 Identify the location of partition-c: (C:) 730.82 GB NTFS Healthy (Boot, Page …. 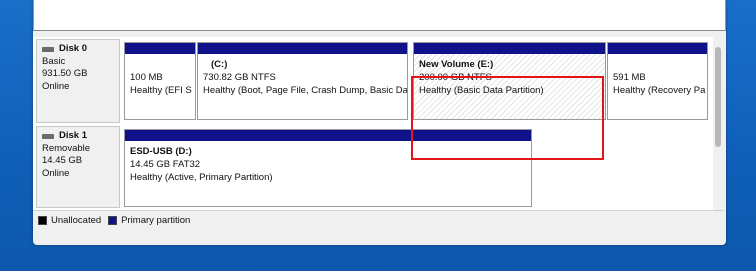
(302, 81).